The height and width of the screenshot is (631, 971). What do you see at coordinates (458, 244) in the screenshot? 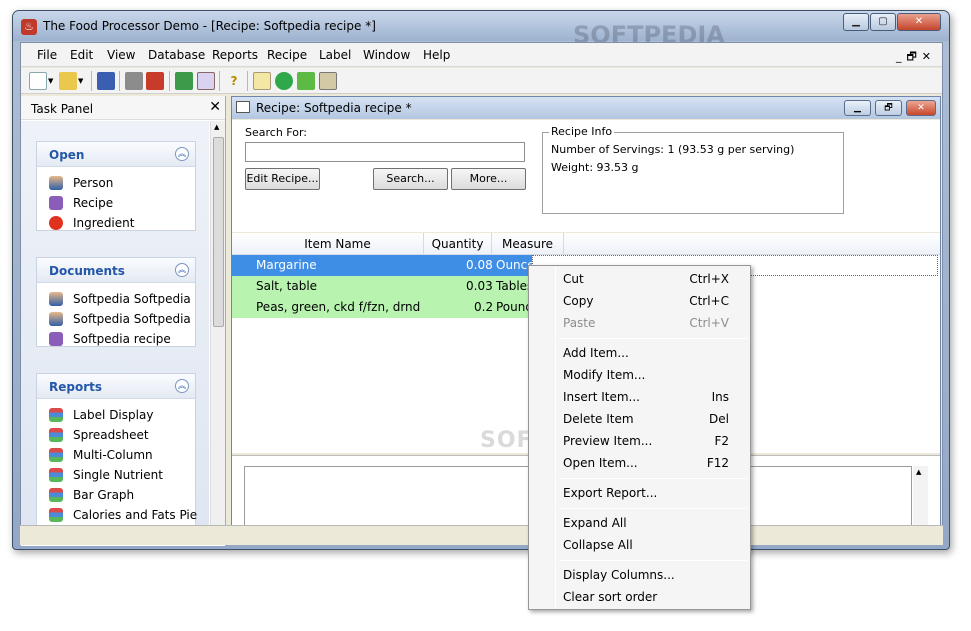
I see `column-header-quantity: Quantity` at bounding box center [458, 244].